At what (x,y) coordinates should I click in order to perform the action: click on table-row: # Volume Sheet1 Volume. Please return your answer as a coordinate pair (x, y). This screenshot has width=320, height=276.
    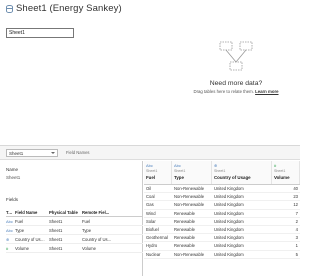
    Looking at the image, I should click on (74, 248).